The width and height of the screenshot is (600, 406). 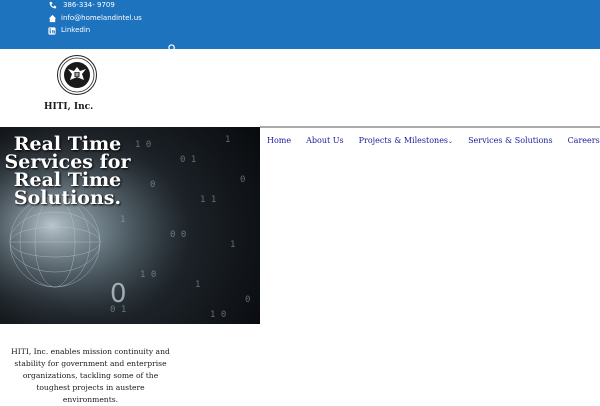 What do you see at coordinates (52, 6) in the screenshot?
I see `phone-icon` at bounding box center [52, 6].